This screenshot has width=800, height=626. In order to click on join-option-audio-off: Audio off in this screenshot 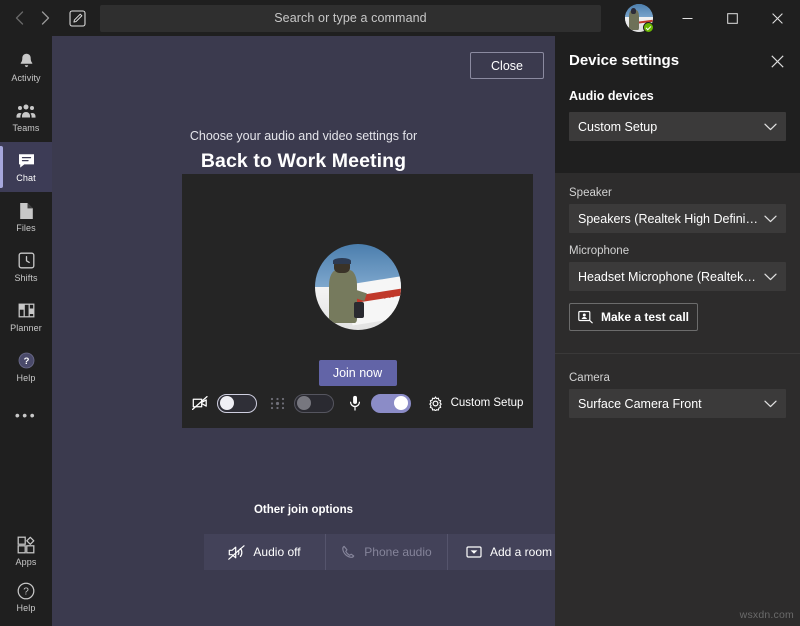, I will do `click(265, 552)`.